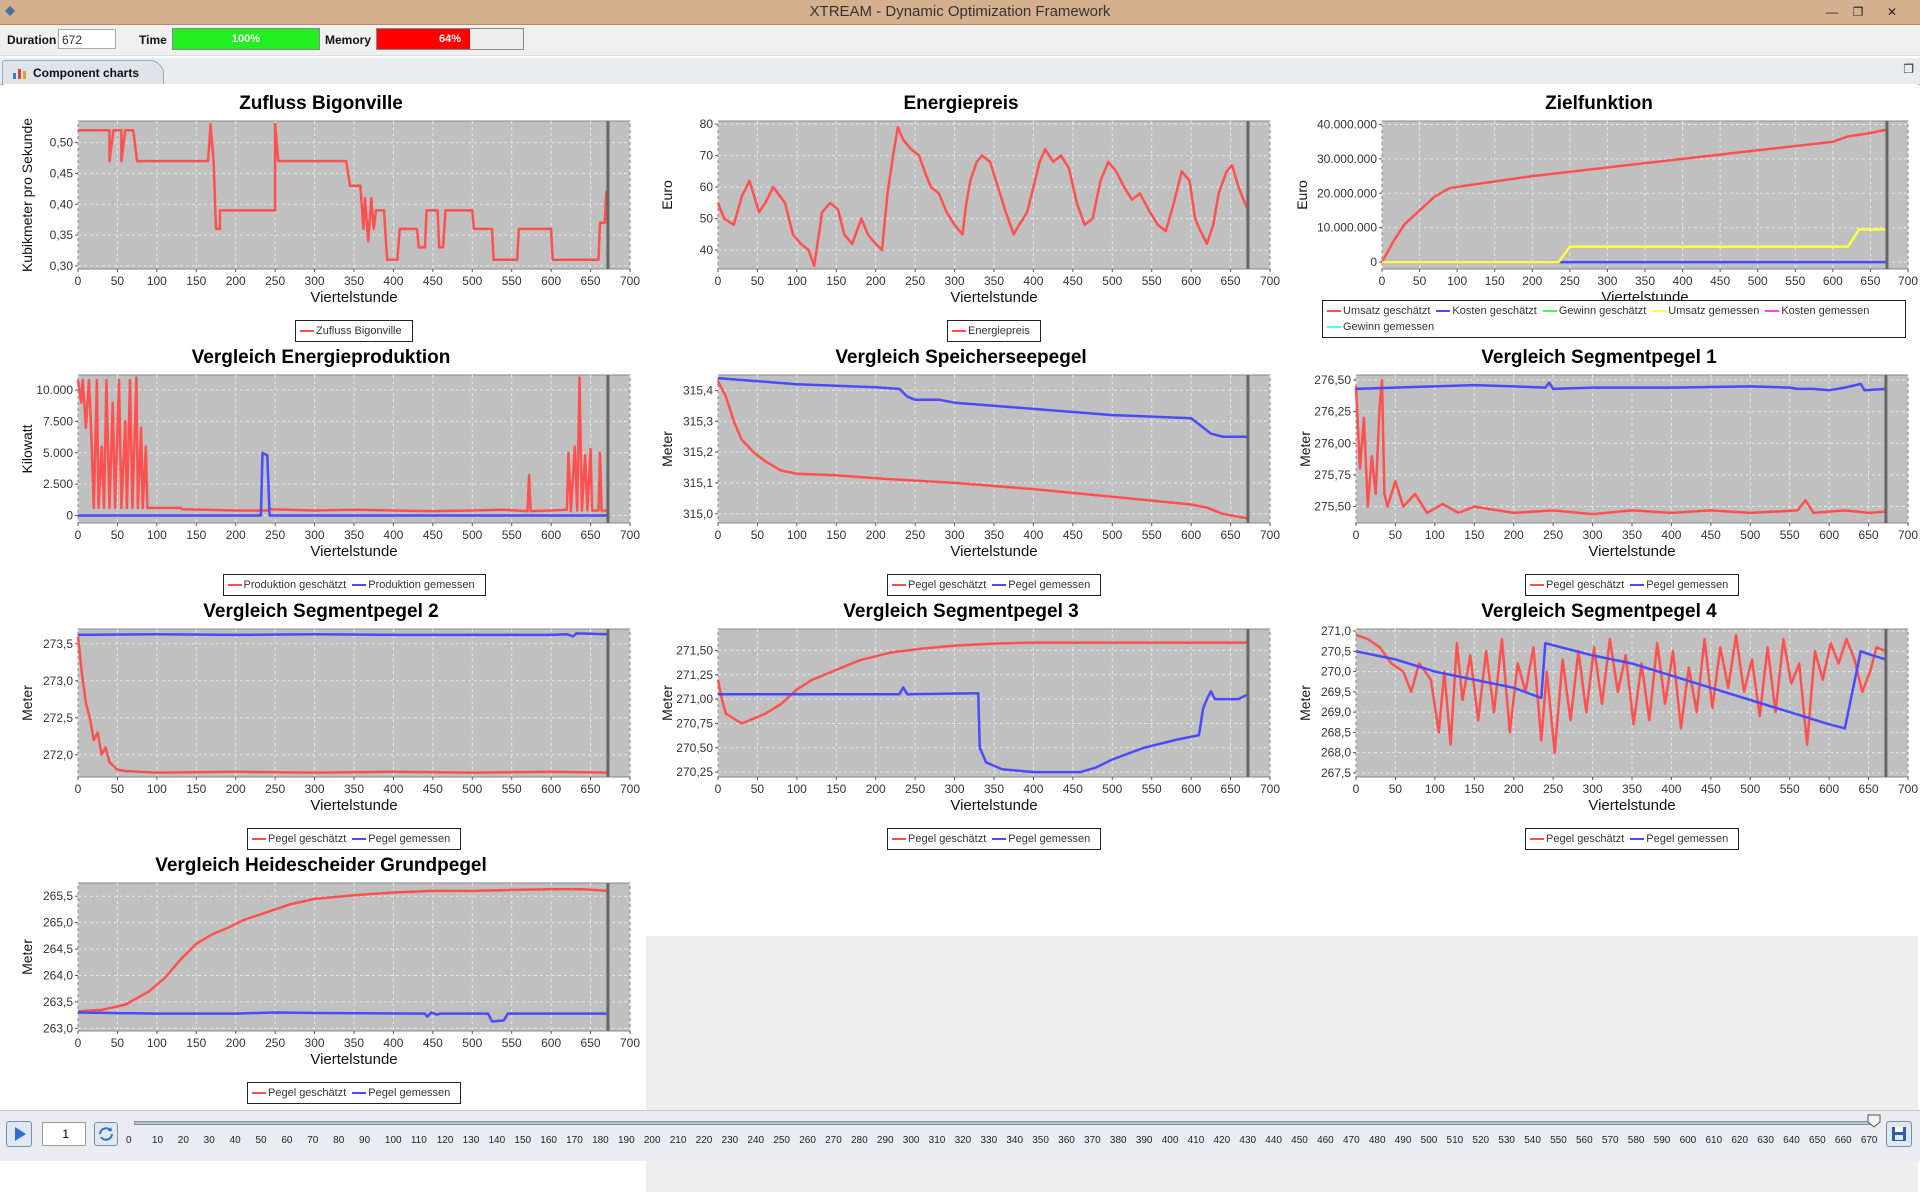 The image size is (1920, 1192). Describe the element at coordinates (1373, 262) in the screenshot. I see `y-tick-label: 0` at that location.